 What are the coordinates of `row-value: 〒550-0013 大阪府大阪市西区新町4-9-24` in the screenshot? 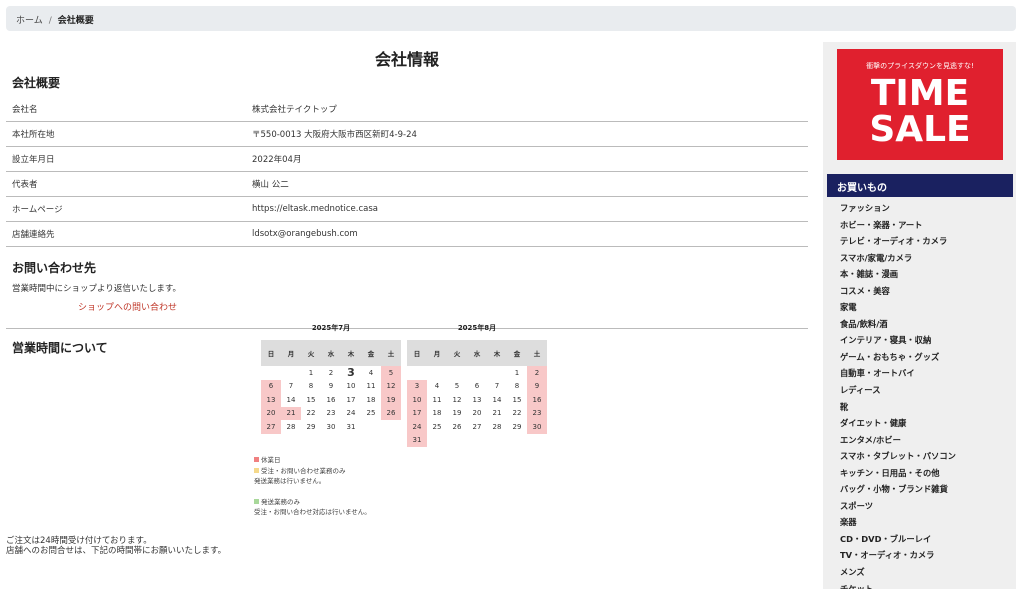 It's located at (527, 134).